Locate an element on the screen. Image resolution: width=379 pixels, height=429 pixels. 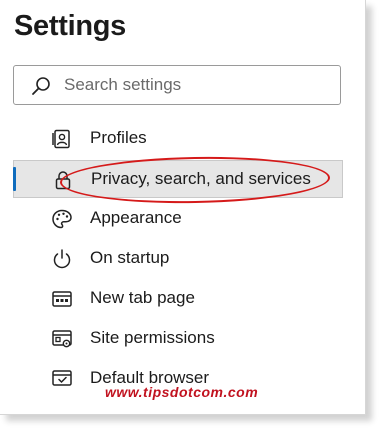
nav-item-on-startup: On startup is located at coordinates (178, 259).